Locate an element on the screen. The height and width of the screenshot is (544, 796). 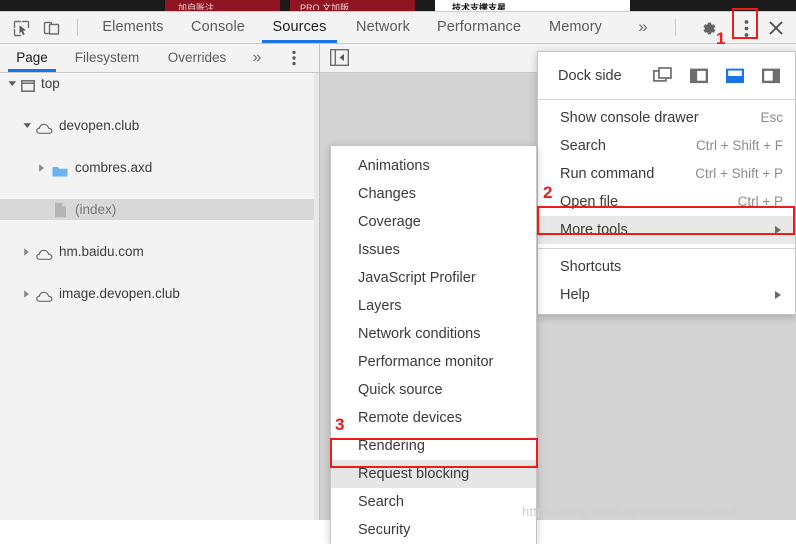
submenu-item-animations-label: Animations is located at coordinates (394, 166).